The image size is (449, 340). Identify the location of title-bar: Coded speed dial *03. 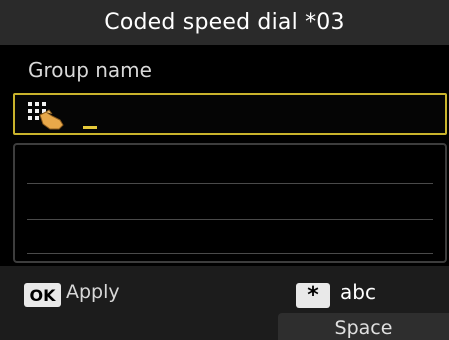
(224, 22).